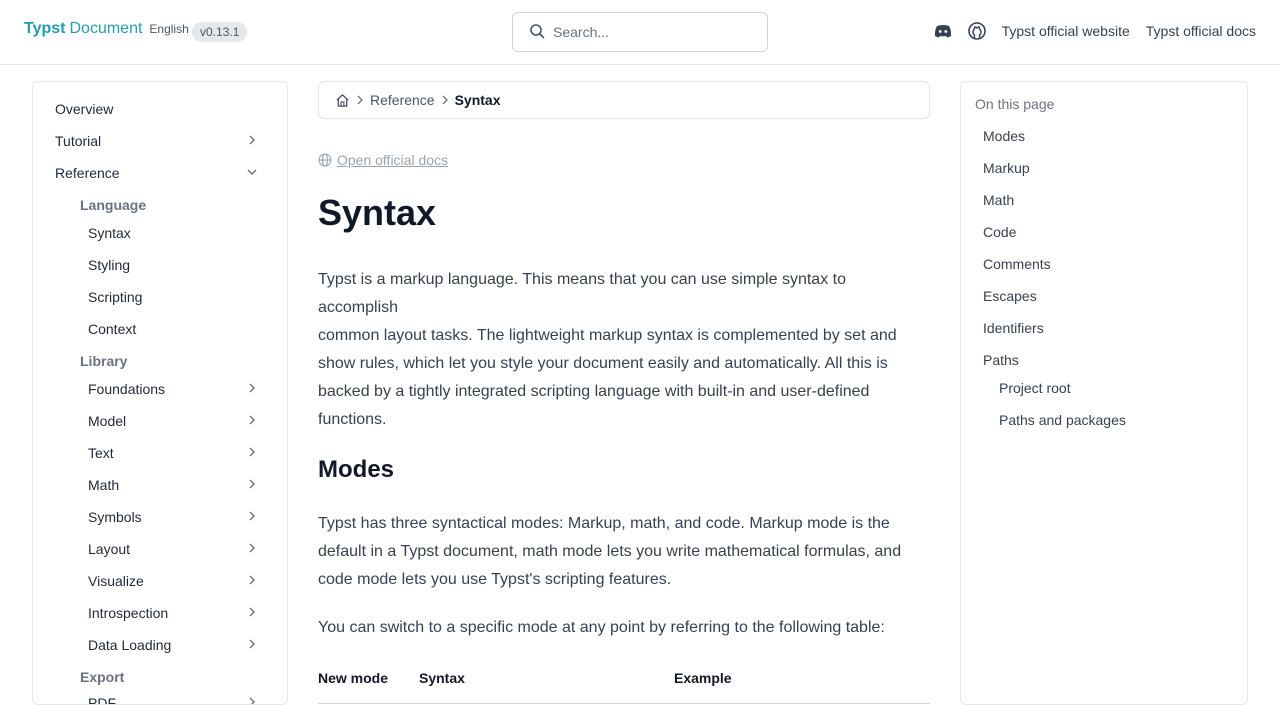  I want to click on brand-typst: Typst, so click(44, 29).